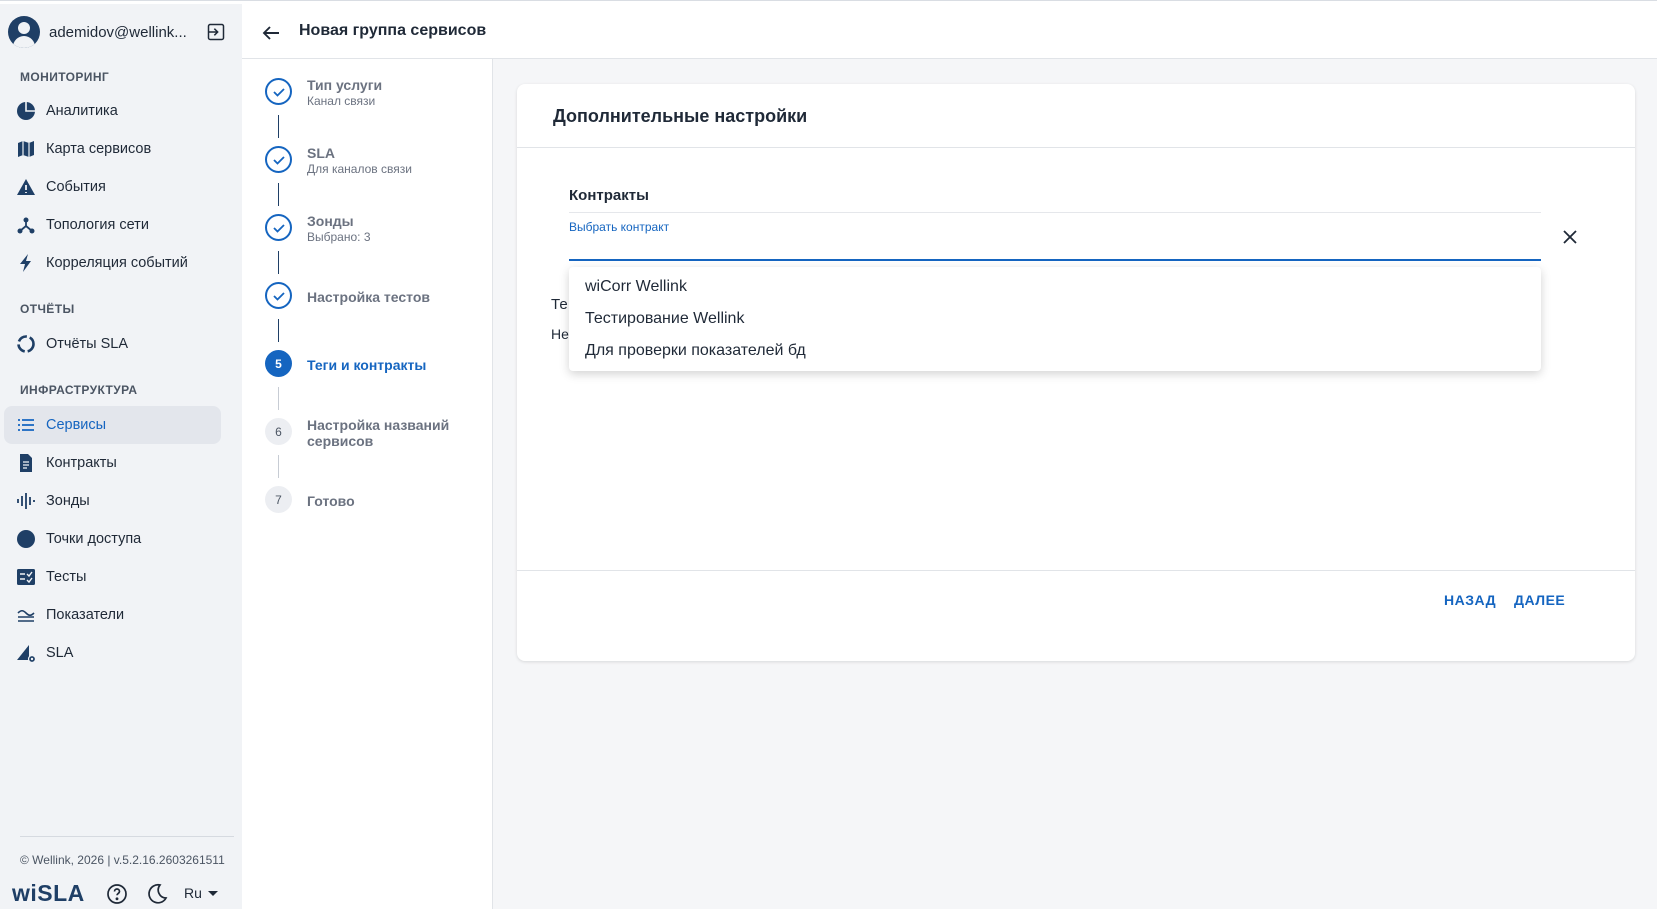  What do you see at coordinates (24, 32) in the screenshot?
I see `avatar-icon` at bounding box center [24, 32].